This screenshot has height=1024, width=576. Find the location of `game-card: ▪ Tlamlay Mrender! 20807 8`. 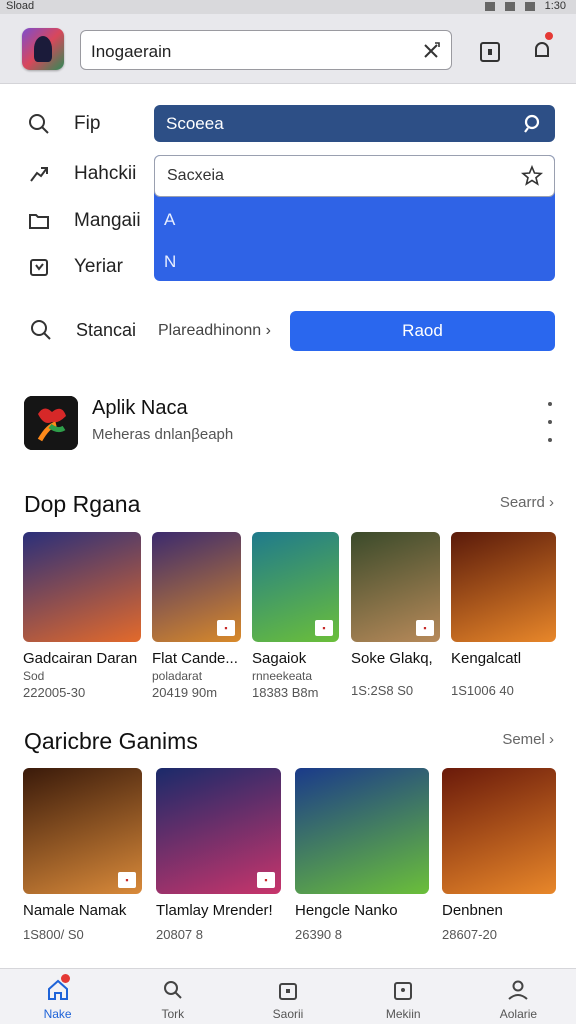

game-card: ▪ Tlamlay Mrender! 20807 8 is located at coordinates (218, 855).